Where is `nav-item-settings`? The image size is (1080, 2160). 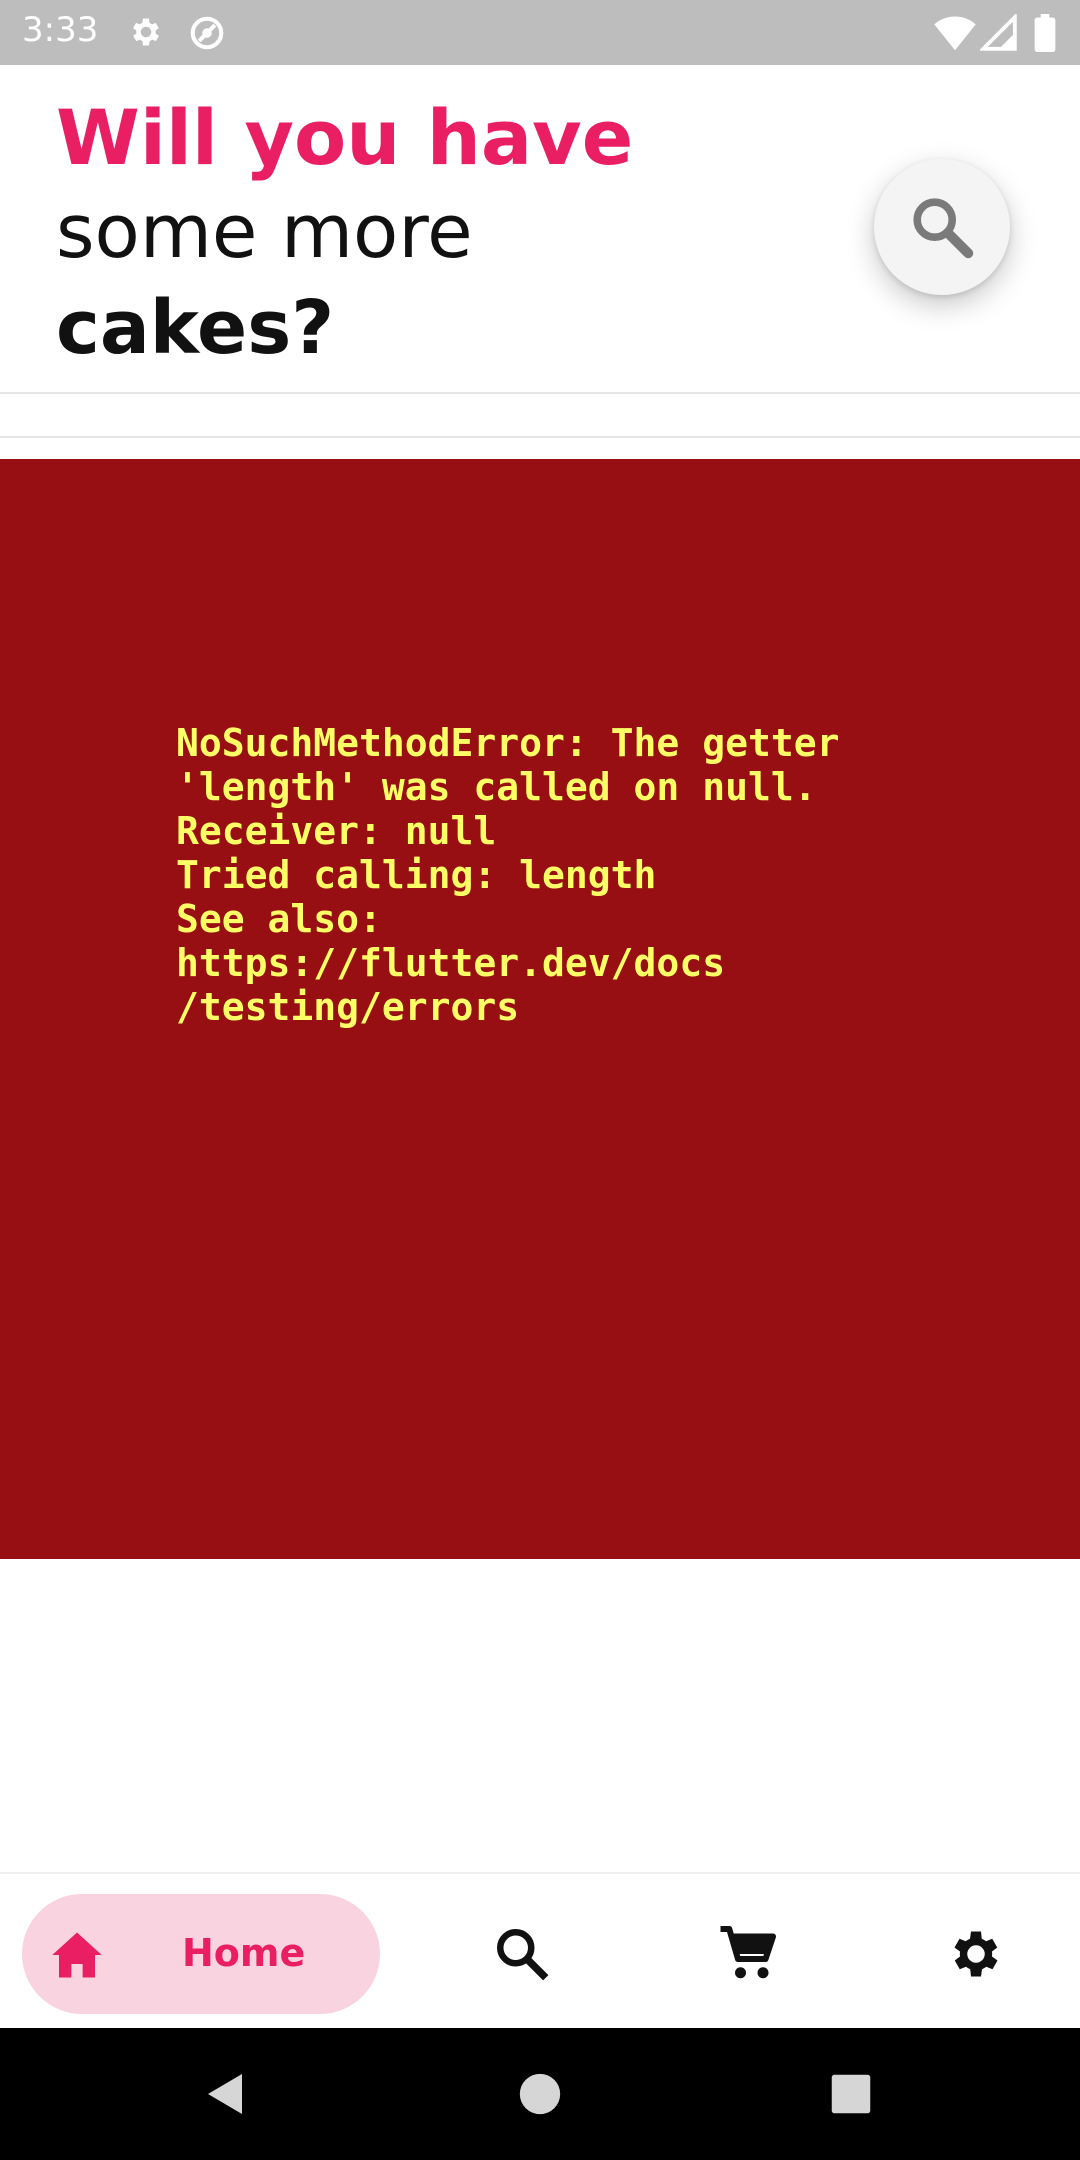
nav-item-settings is located at coordinates (976, 1954).